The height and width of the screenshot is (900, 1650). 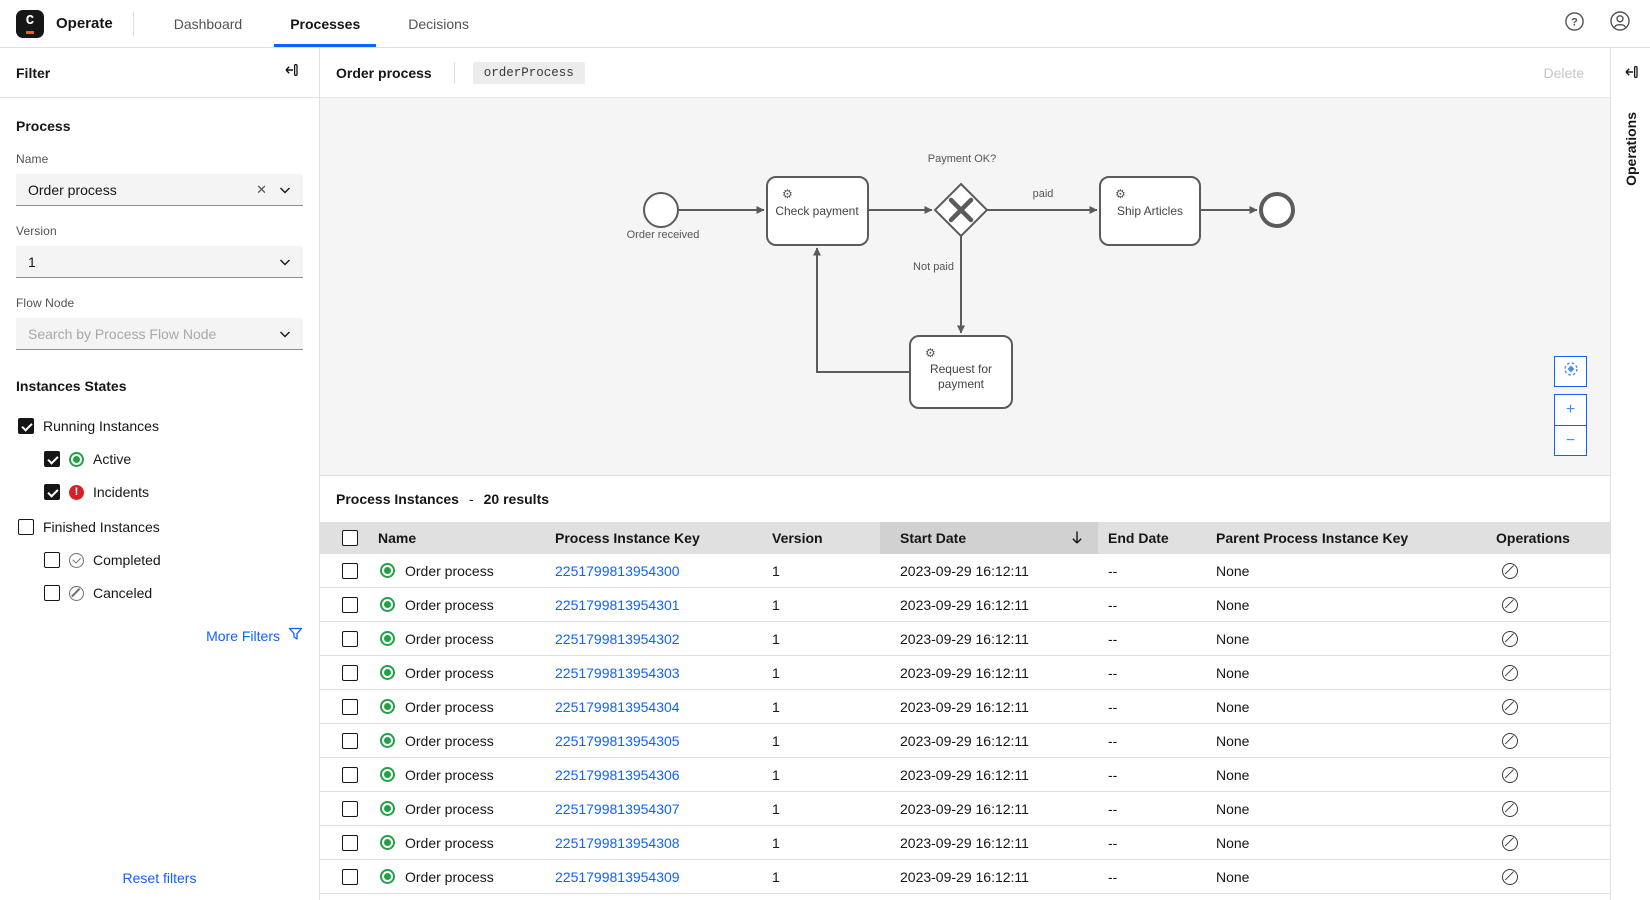 I want to click on diagram-reset-view-button, so click(x=1570, y=371).